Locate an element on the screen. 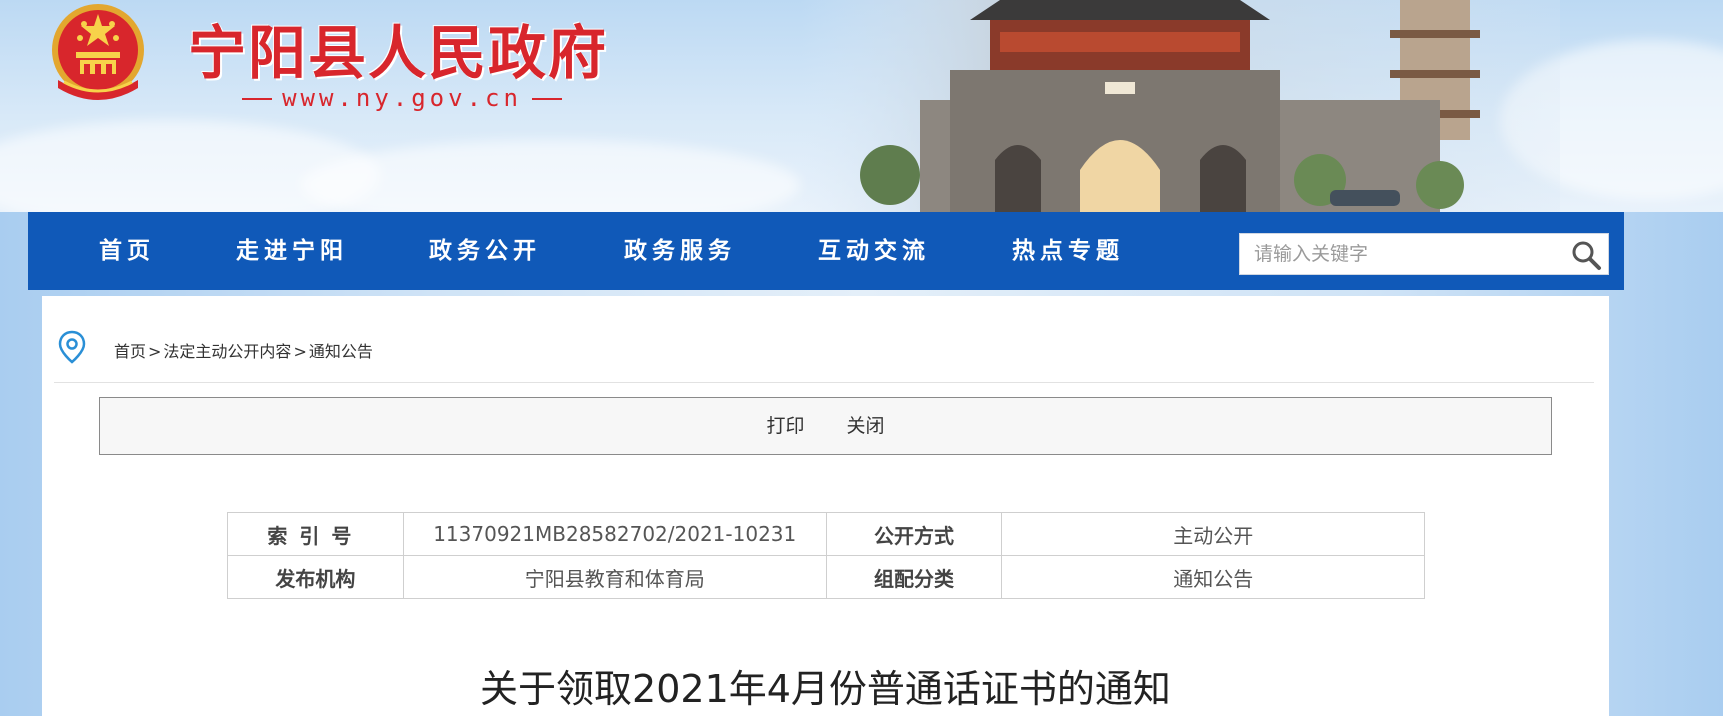  index-number-label: 索引号 is located at coordinates (315, 534).